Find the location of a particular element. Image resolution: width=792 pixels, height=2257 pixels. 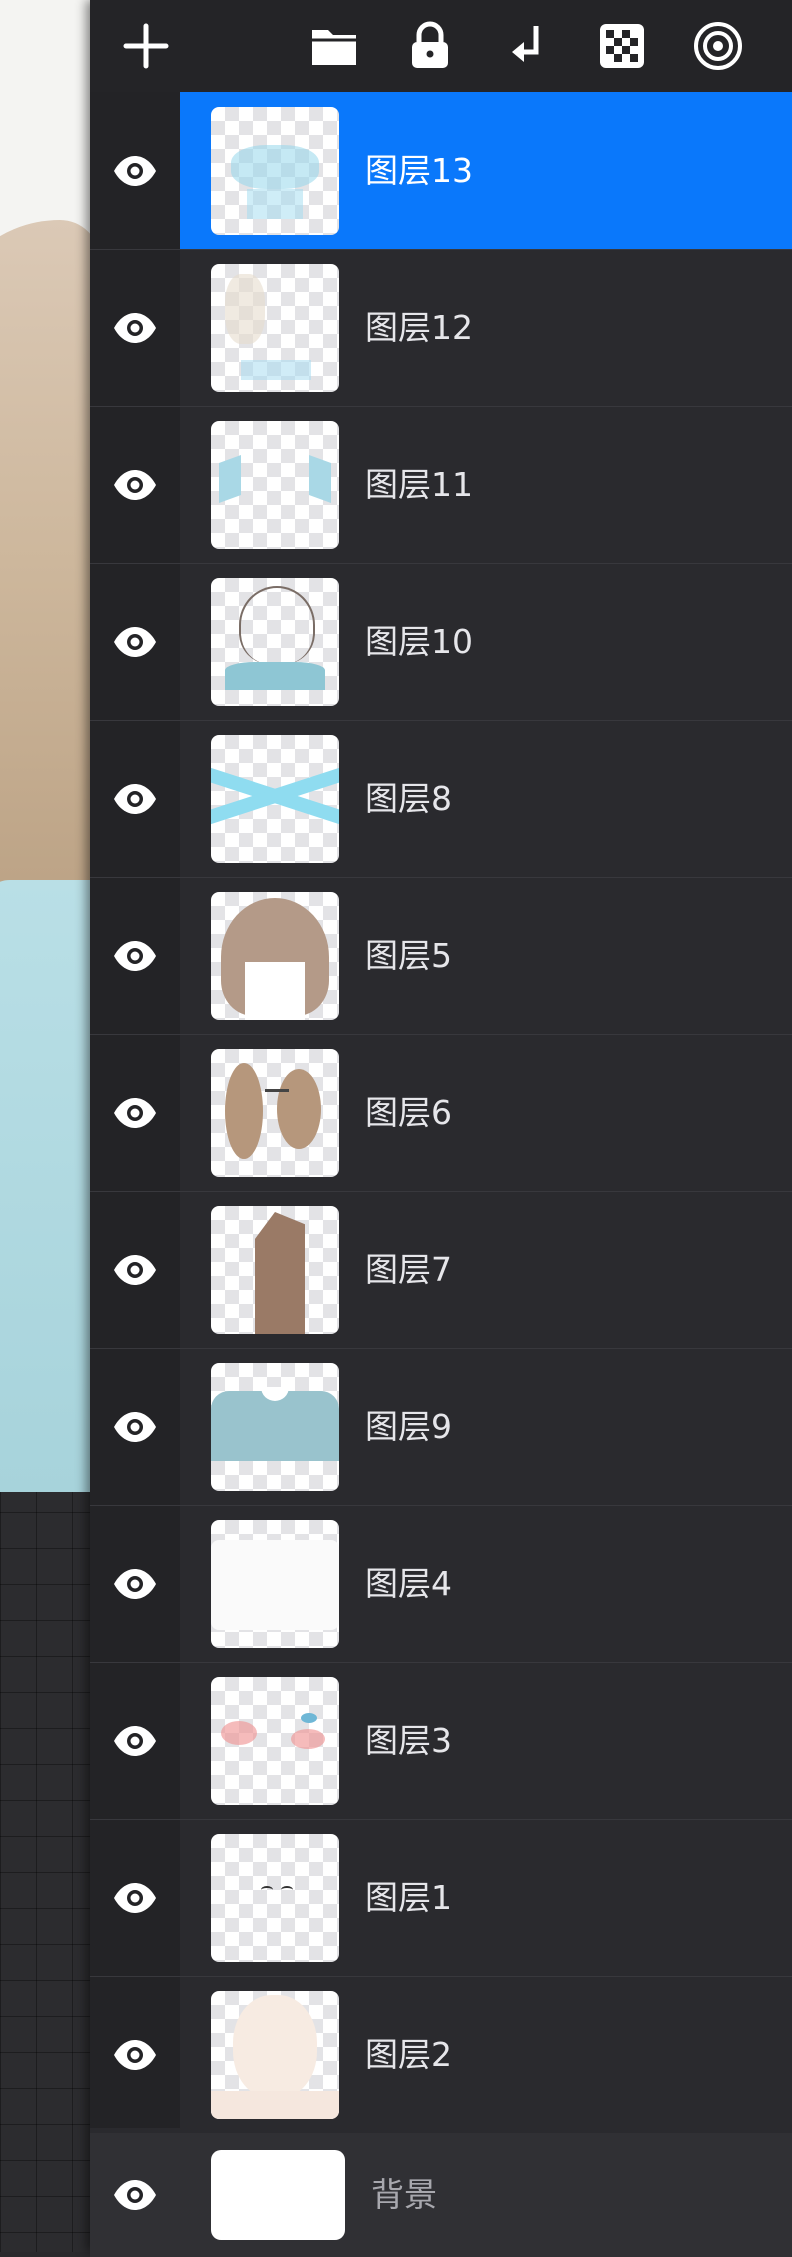

layer-row: 图层7 is located at coordinates (441, 1270).